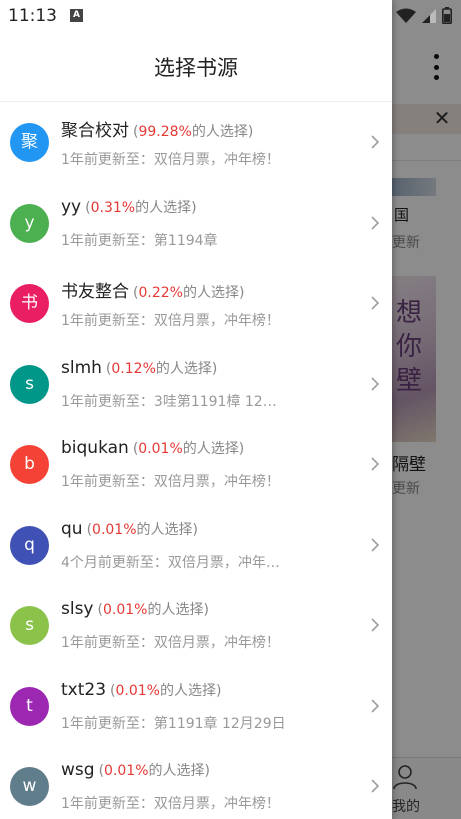 The height and width of the screenshot is (819, 461). Describe the element at coordinates (133, 368) in the screenshot. I see `source-percent: 0.12%` at that location.